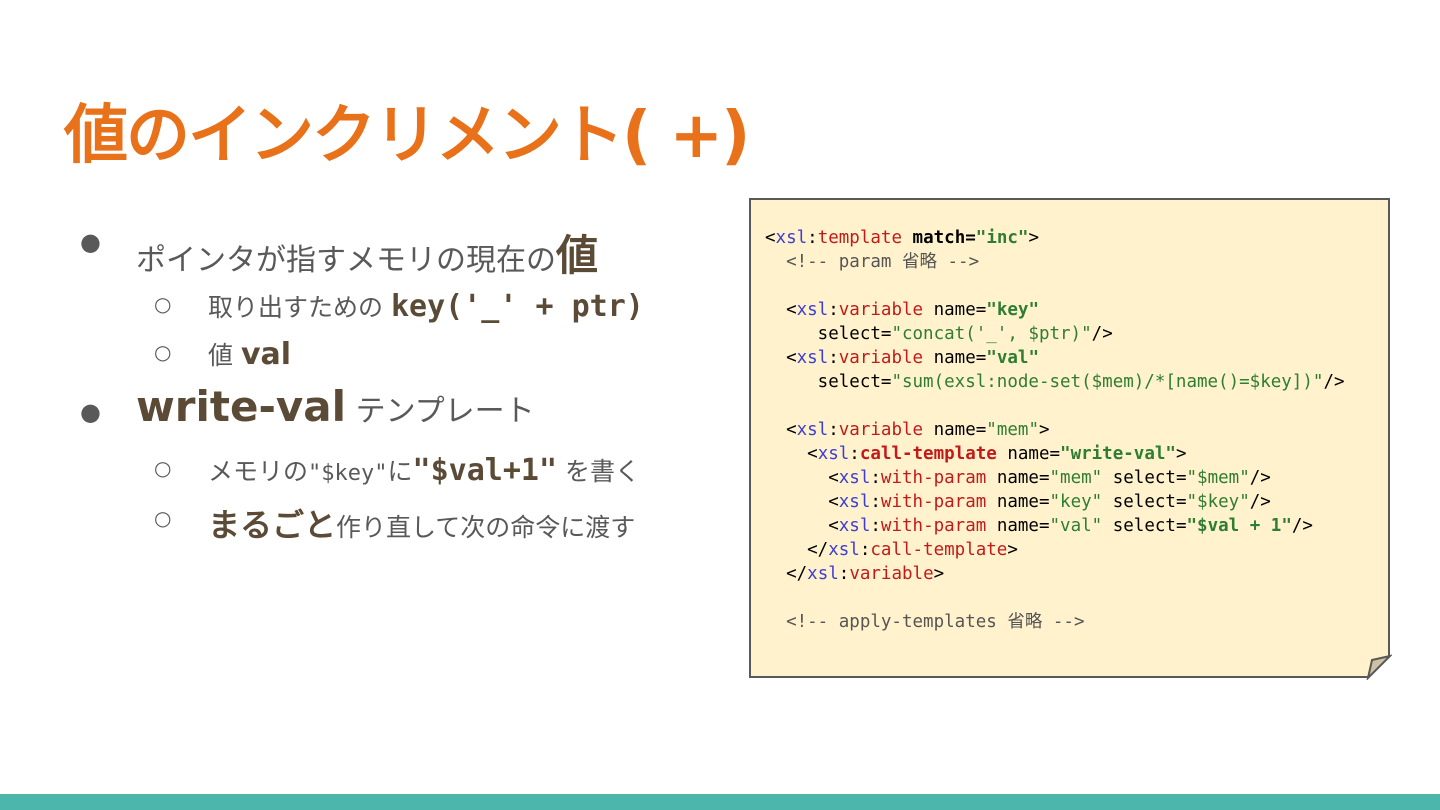 The width and height of the screenshot is (1440, 810). Describe the element at coordinates (720, 802) in the screenshot. I see `footer-accent-bar` at that location.